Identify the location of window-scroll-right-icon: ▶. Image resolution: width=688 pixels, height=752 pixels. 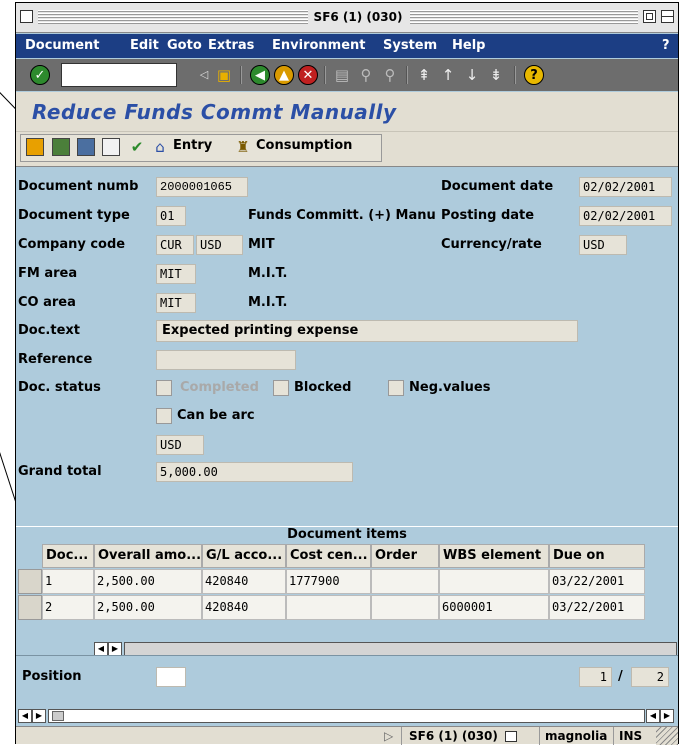
(39, 716).